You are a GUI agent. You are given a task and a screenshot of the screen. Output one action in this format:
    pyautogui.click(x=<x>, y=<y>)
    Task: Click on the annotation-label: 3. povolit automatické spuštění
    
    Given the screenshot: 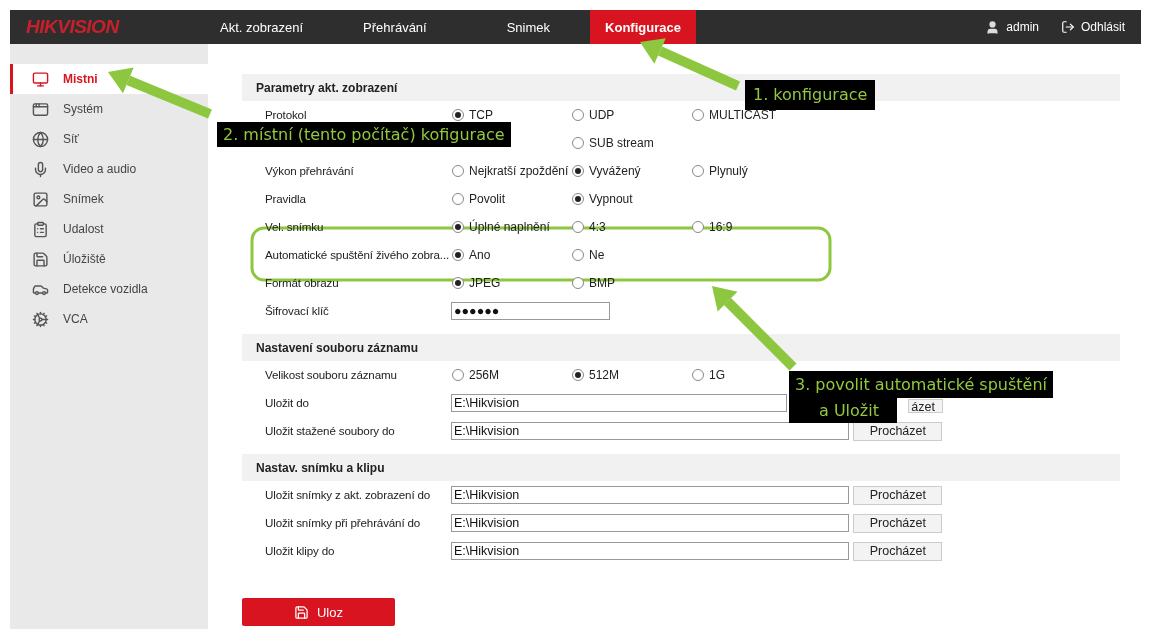 What is the action you would take?
    pyautogui.click(x=921, y=384)
    